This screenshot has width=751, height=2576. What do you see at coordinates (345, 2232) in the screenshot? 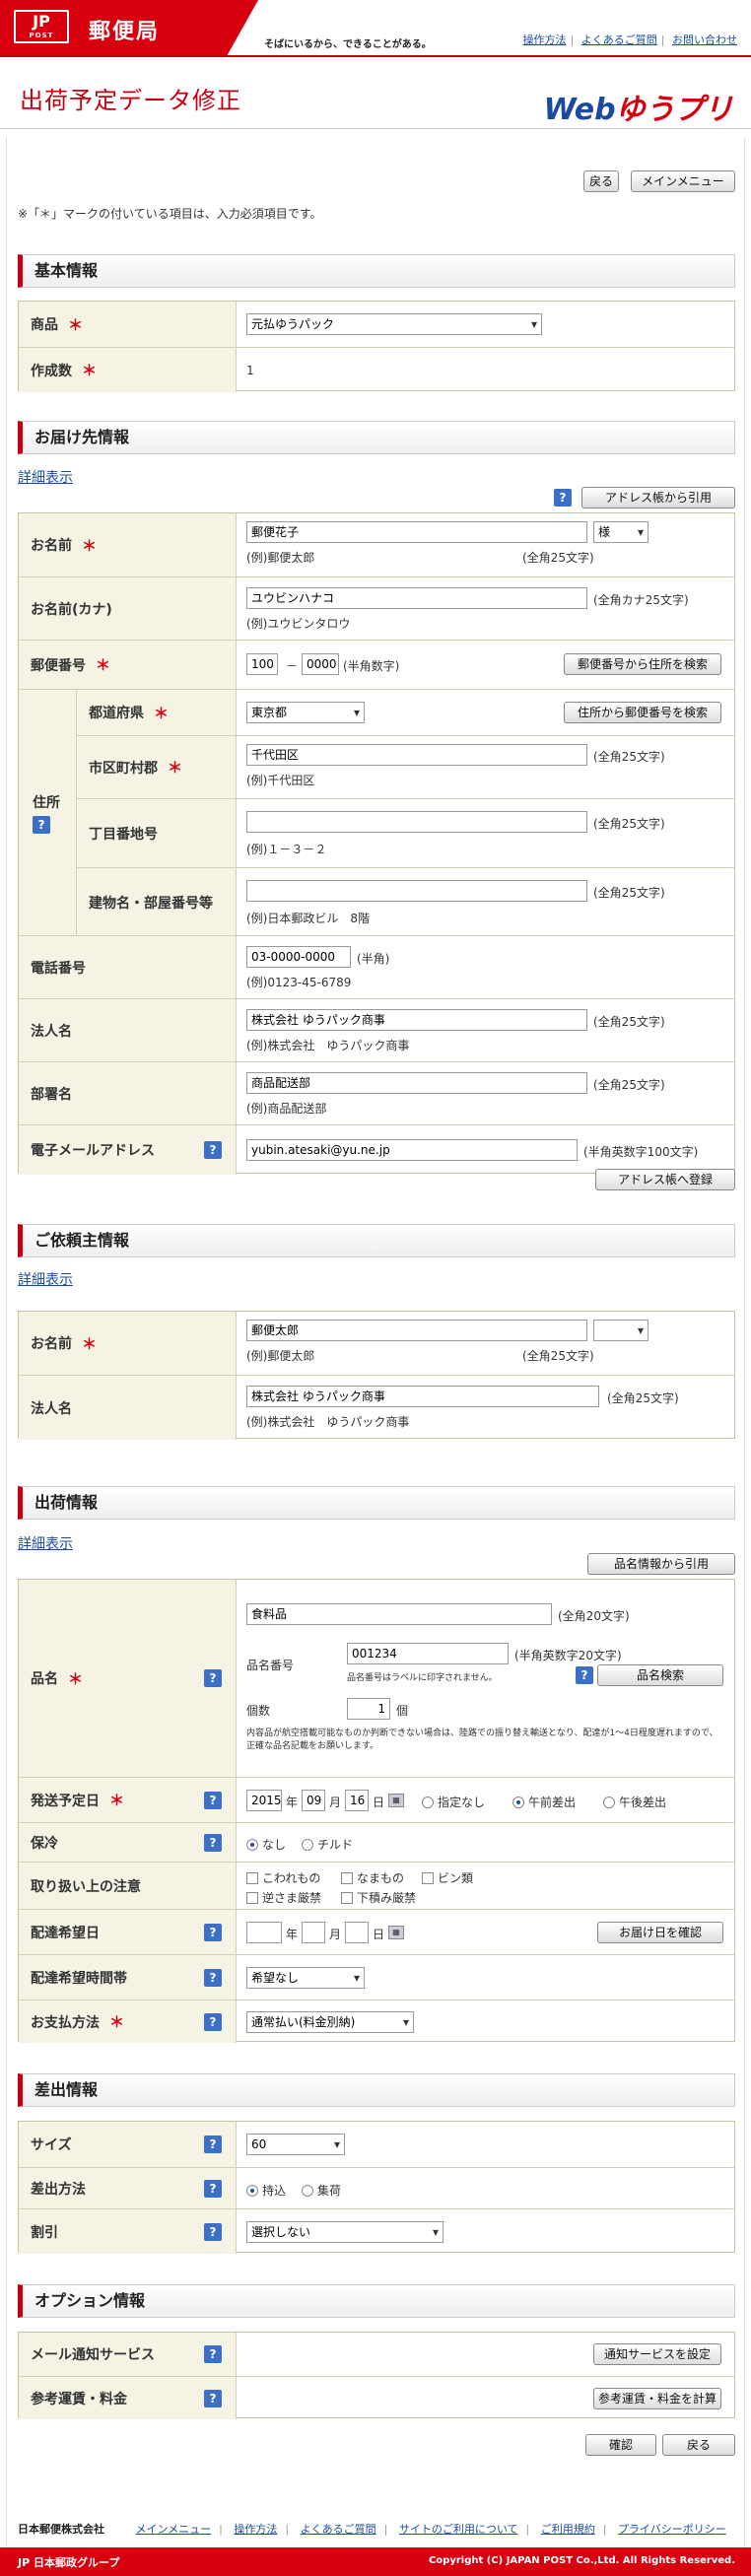
I see `discount-select: 選択しない` at bounding box center [345, 2232].